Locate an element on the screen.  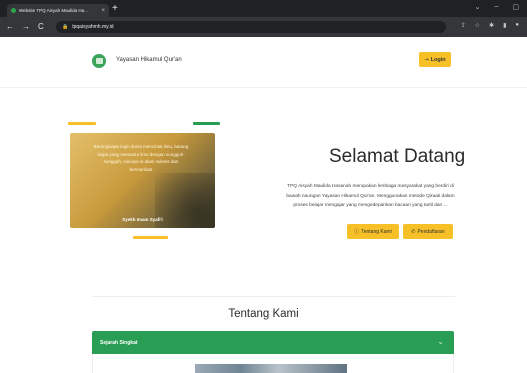
favicon-icon is located at coordinates (13, 10).